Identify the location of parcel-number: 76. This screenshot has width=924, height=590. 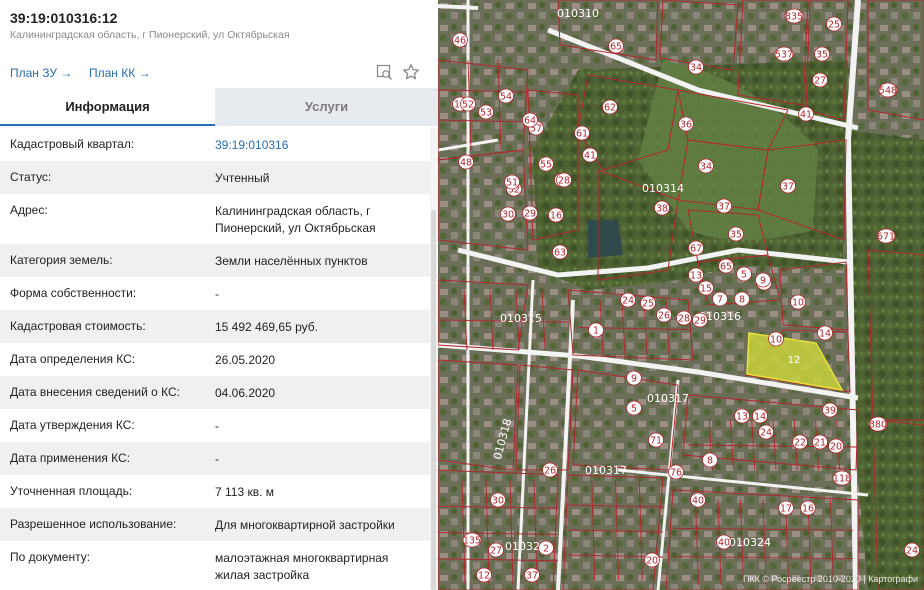
(676, 473).